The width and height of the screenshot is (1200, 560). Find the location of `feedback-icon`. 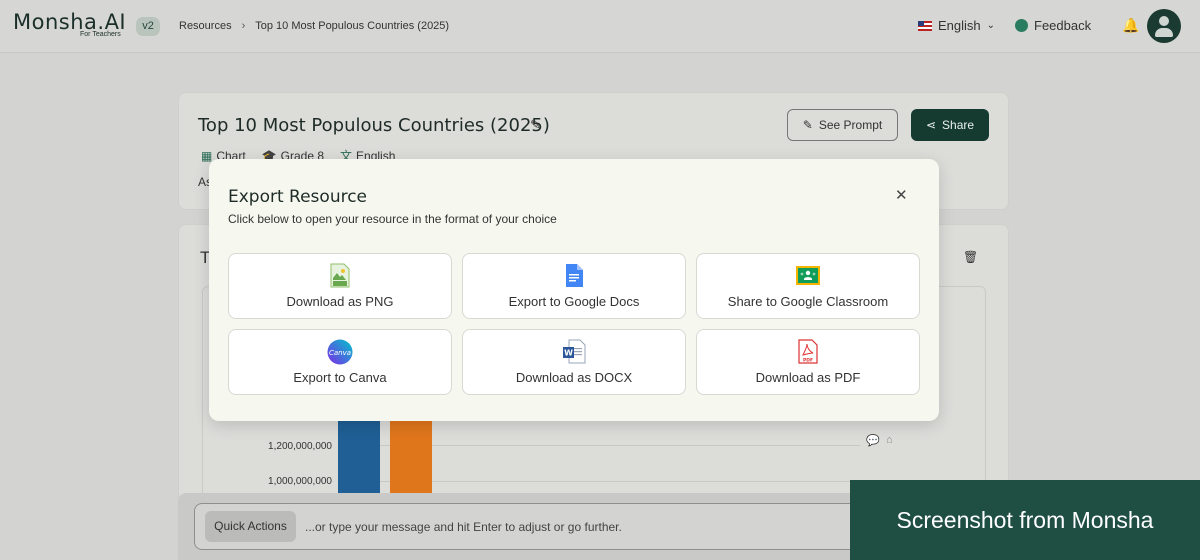

feedback-icon is located at coordinates (1021, 25).